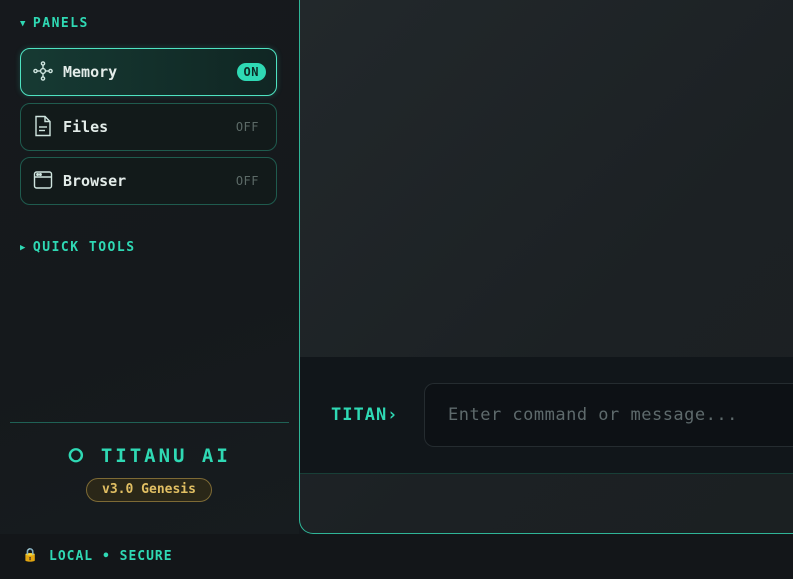 The width and height of the screenshot is (793, 579). Describe the element at coordinates (251, 72) in the screenshot. I see `panel-memory-toggle: ON` at that location.